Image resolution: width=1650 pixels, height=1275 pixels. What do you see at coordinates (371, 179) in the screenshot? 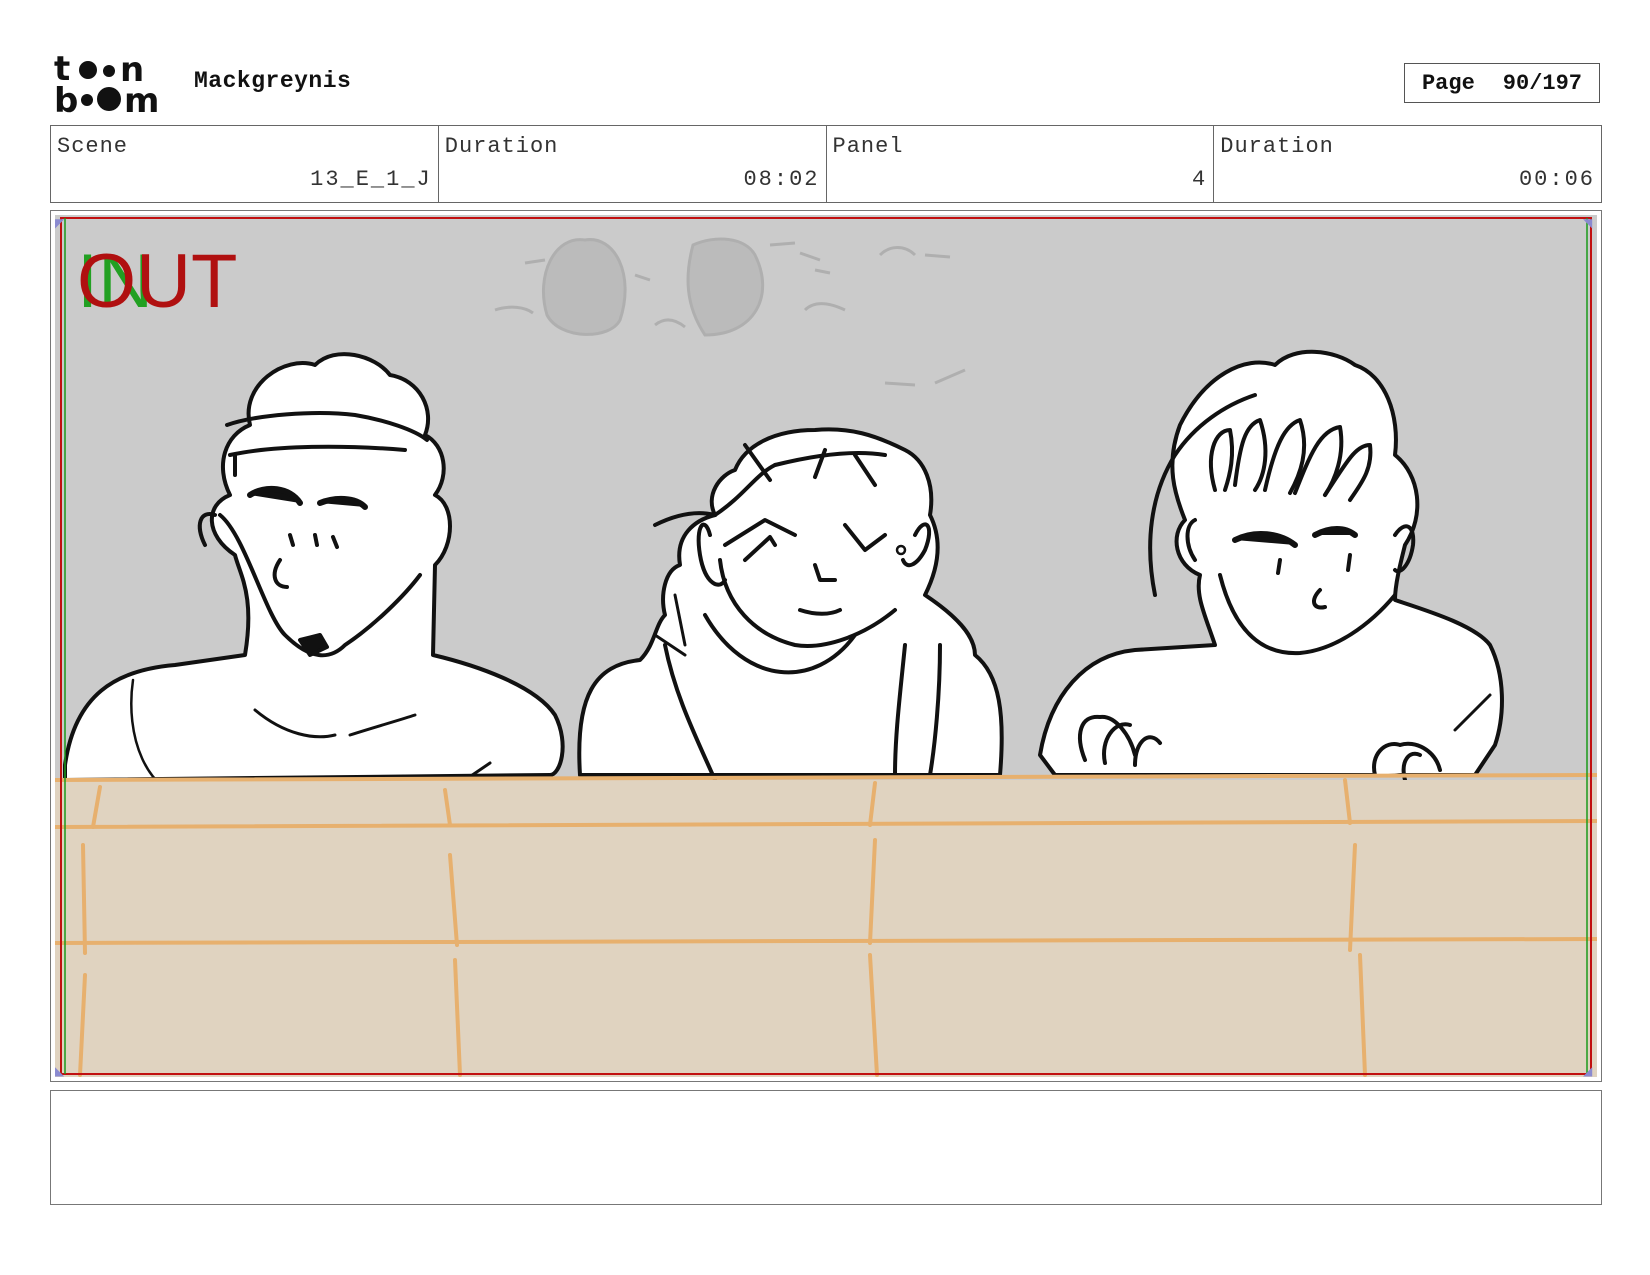
I see `scene-value: 13_E_1_J` at bounding box center [371, 179].